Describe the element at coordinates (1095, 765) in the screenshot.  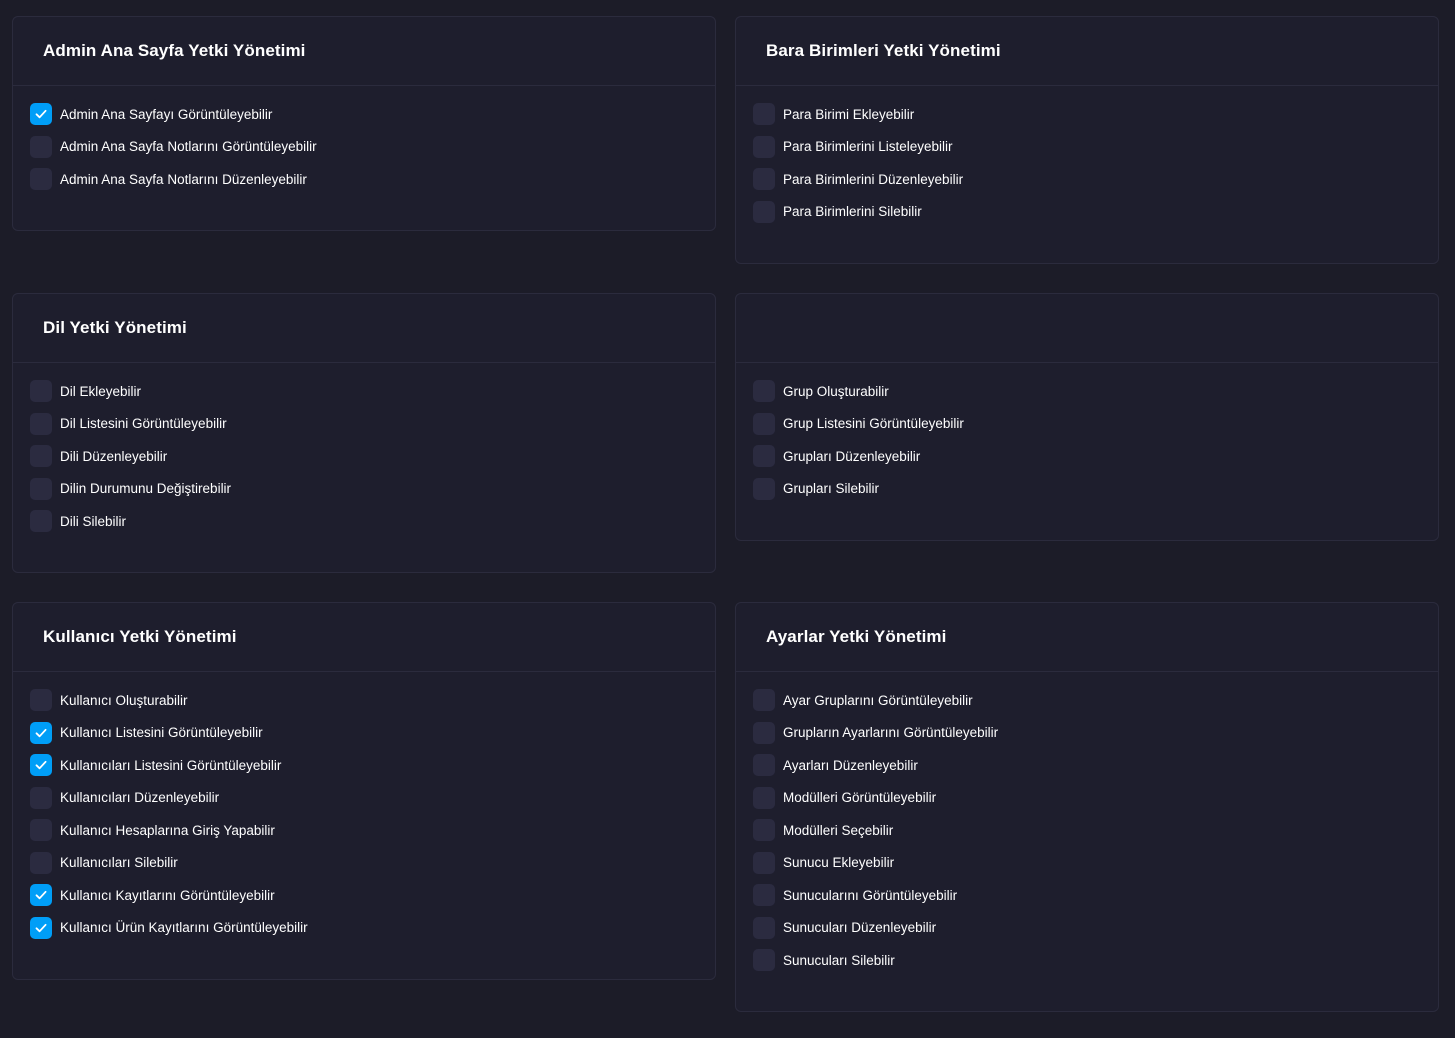
I see `permission-row: Ayarları Düzenleyebilir` at that location.